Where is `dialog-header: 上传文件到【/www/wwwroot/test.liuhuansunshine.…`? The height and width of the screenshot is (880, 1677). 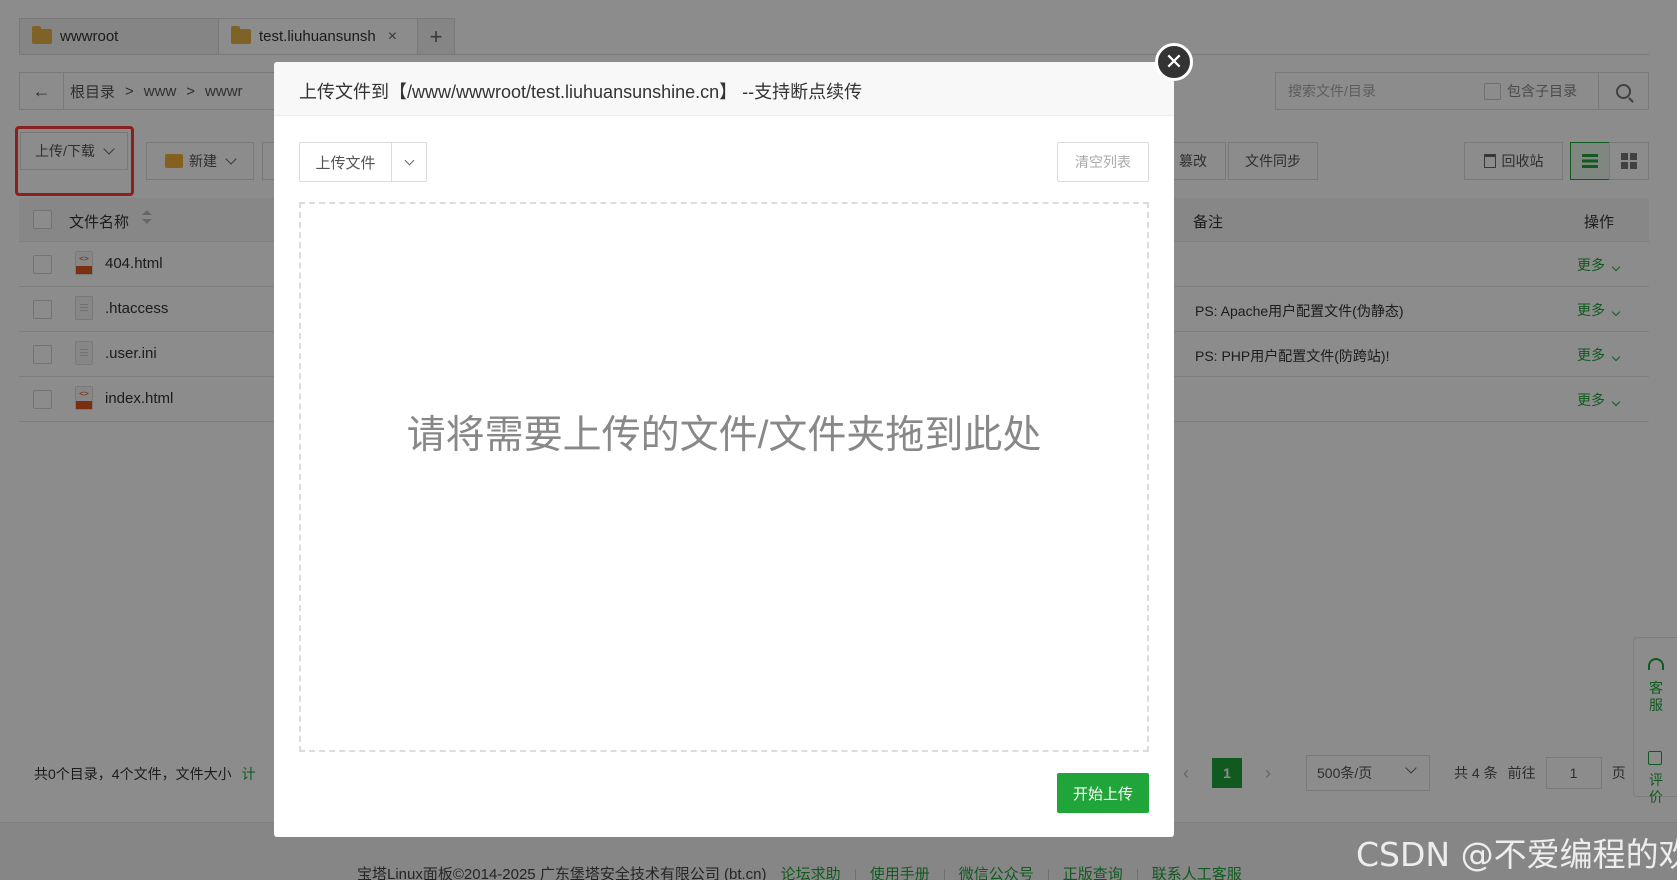 dialog-header: 上传文件到【/www/wwwroot/test.liuhuansunshine.… is located at coordinates (724, 89).